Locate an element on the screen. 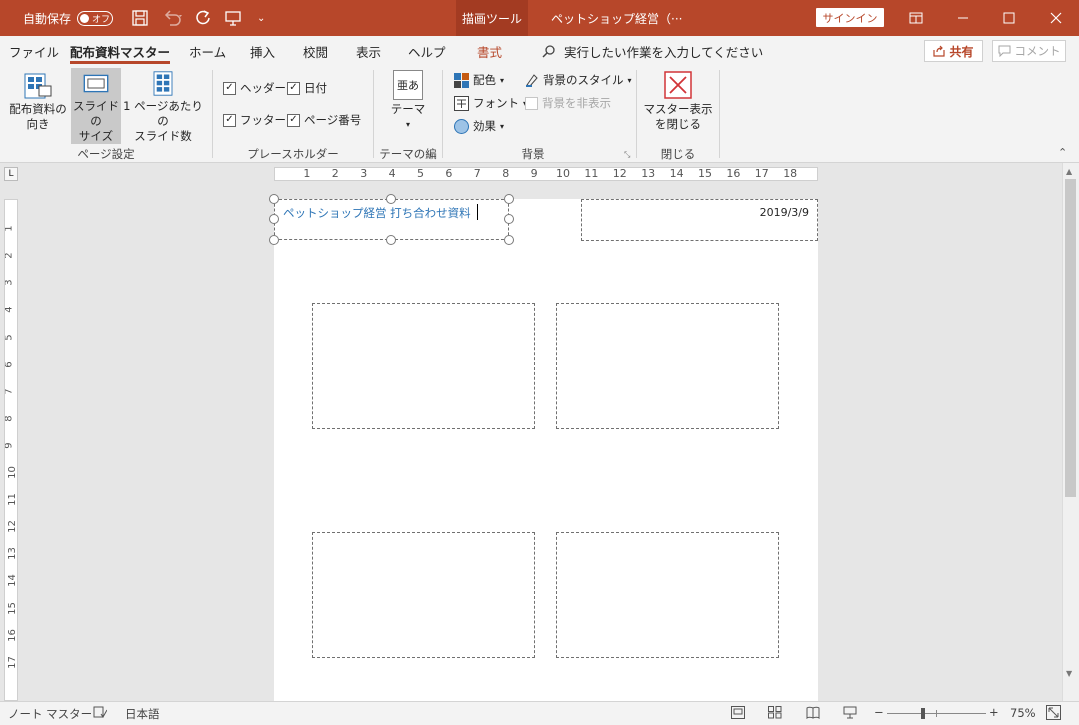 The image size is (1079, 725). share-button: 共有 is located at coordinates (953, 51).